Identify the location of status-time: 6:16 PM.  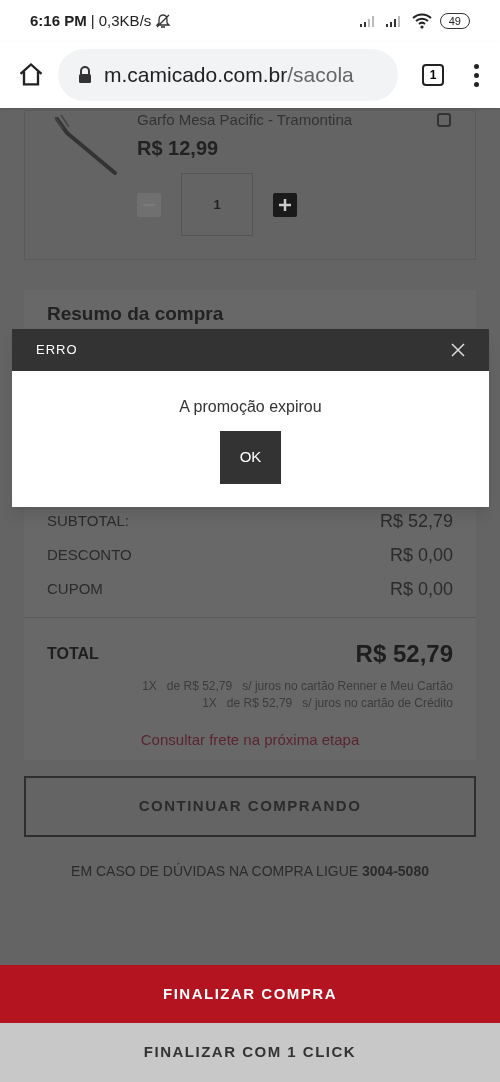
(58, 20).